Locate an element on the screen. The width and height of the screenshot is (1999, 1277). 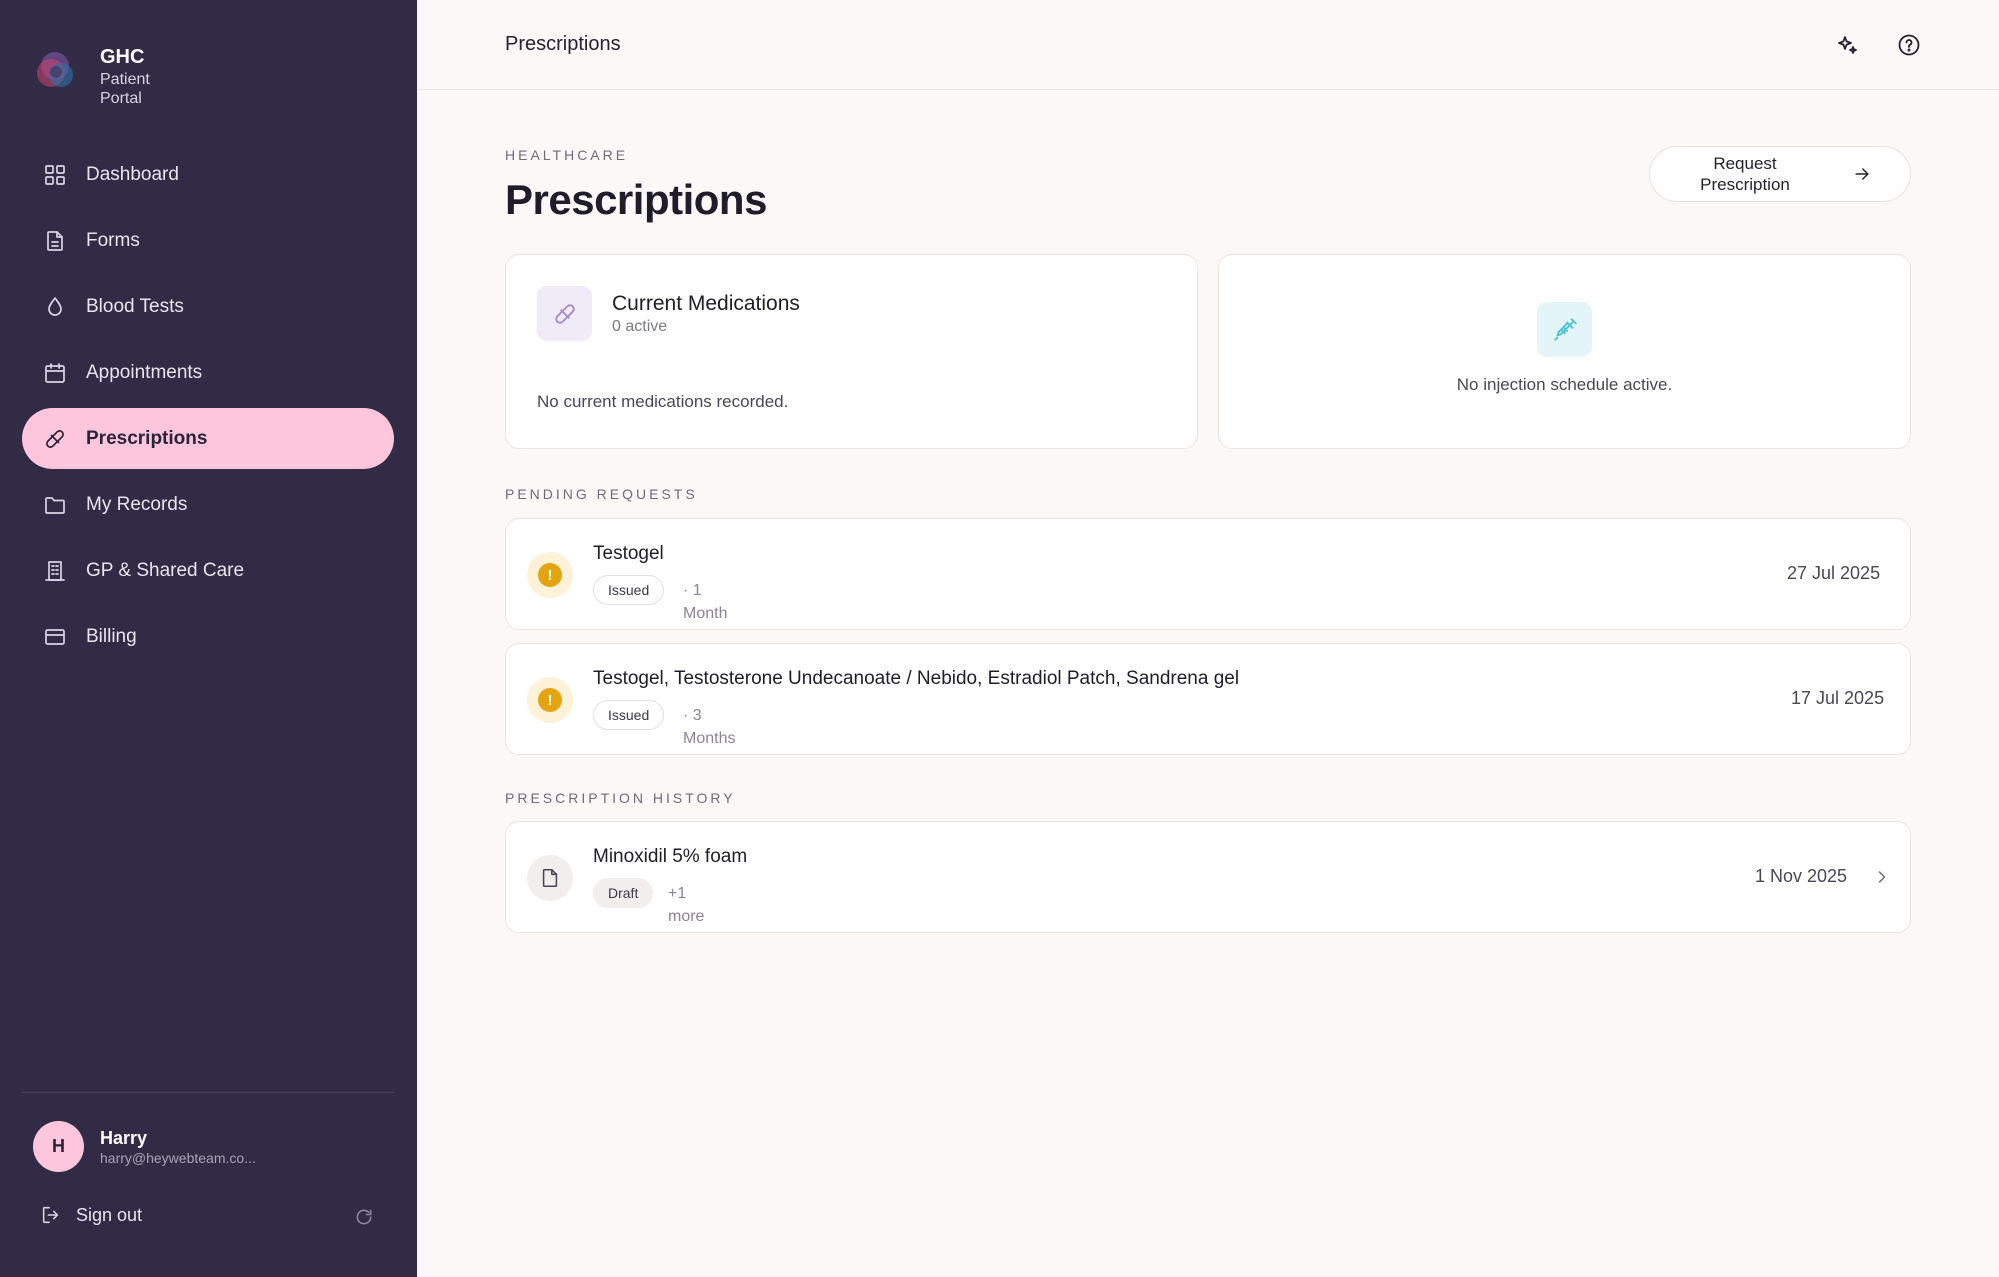
injection-schedule-empty: No injection schedule active. is located at coordinates (1564, 384).